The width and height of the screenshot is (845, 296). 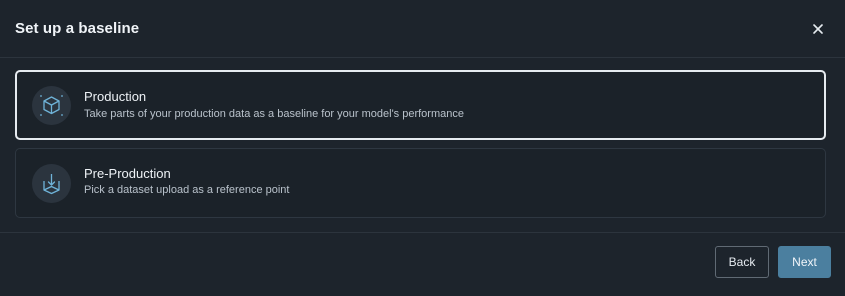 What do you see at coordinates (77, 28) in the screenshot?
I see `dialog-title: Set up a baseline` at bounding box center [77, 28].